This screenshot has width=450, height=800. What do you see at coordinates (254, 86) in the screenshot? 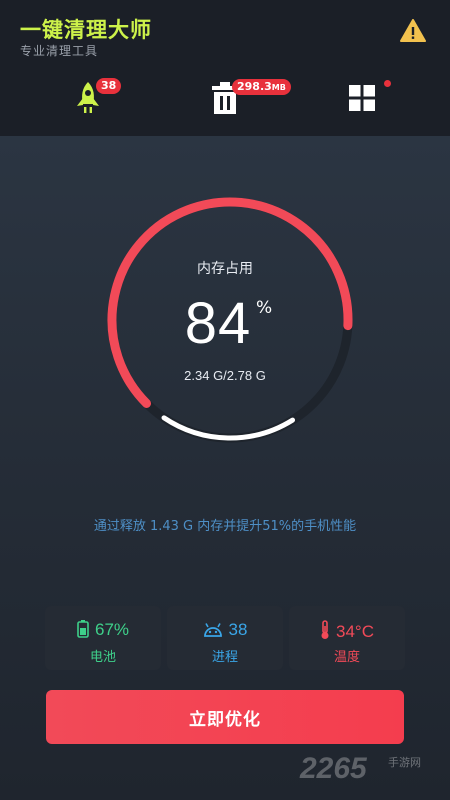
I see `trash-badge-value: 298.3` at bounding box center [254, 86].